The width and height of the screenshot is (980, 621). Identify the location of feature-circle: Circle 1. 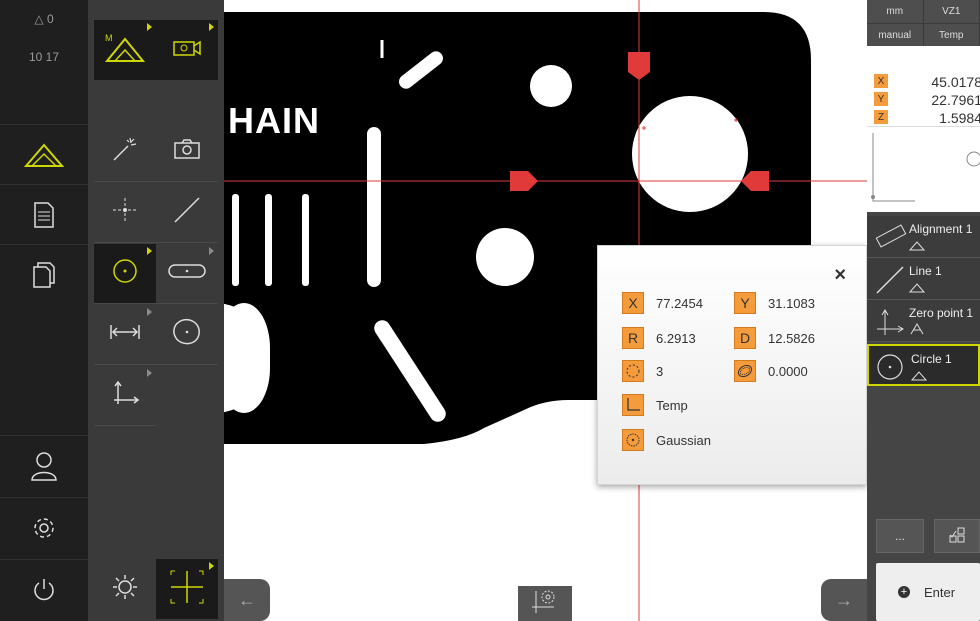
(923, 365).